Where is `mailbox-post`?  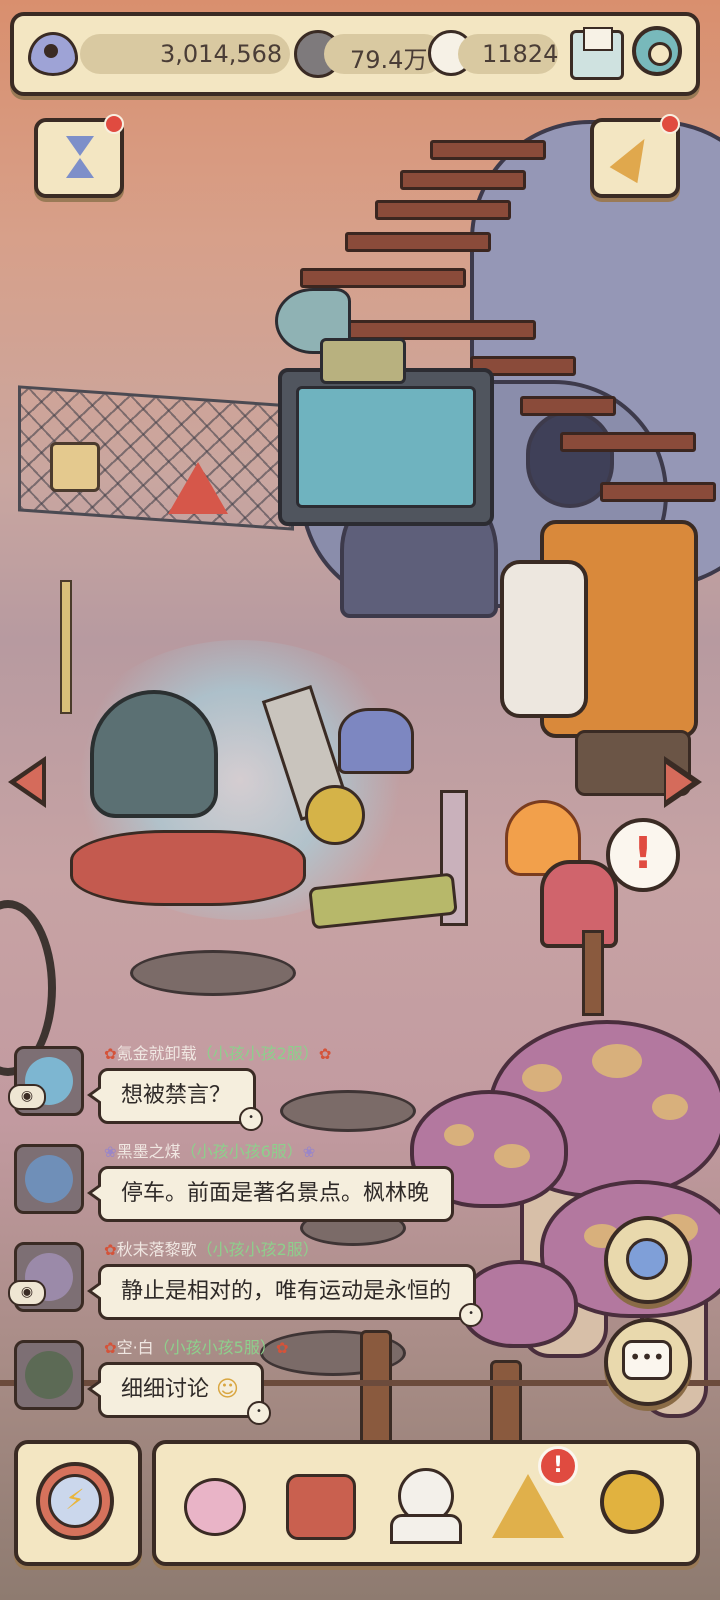 mailbox-post is located at coordinates (593, 973).